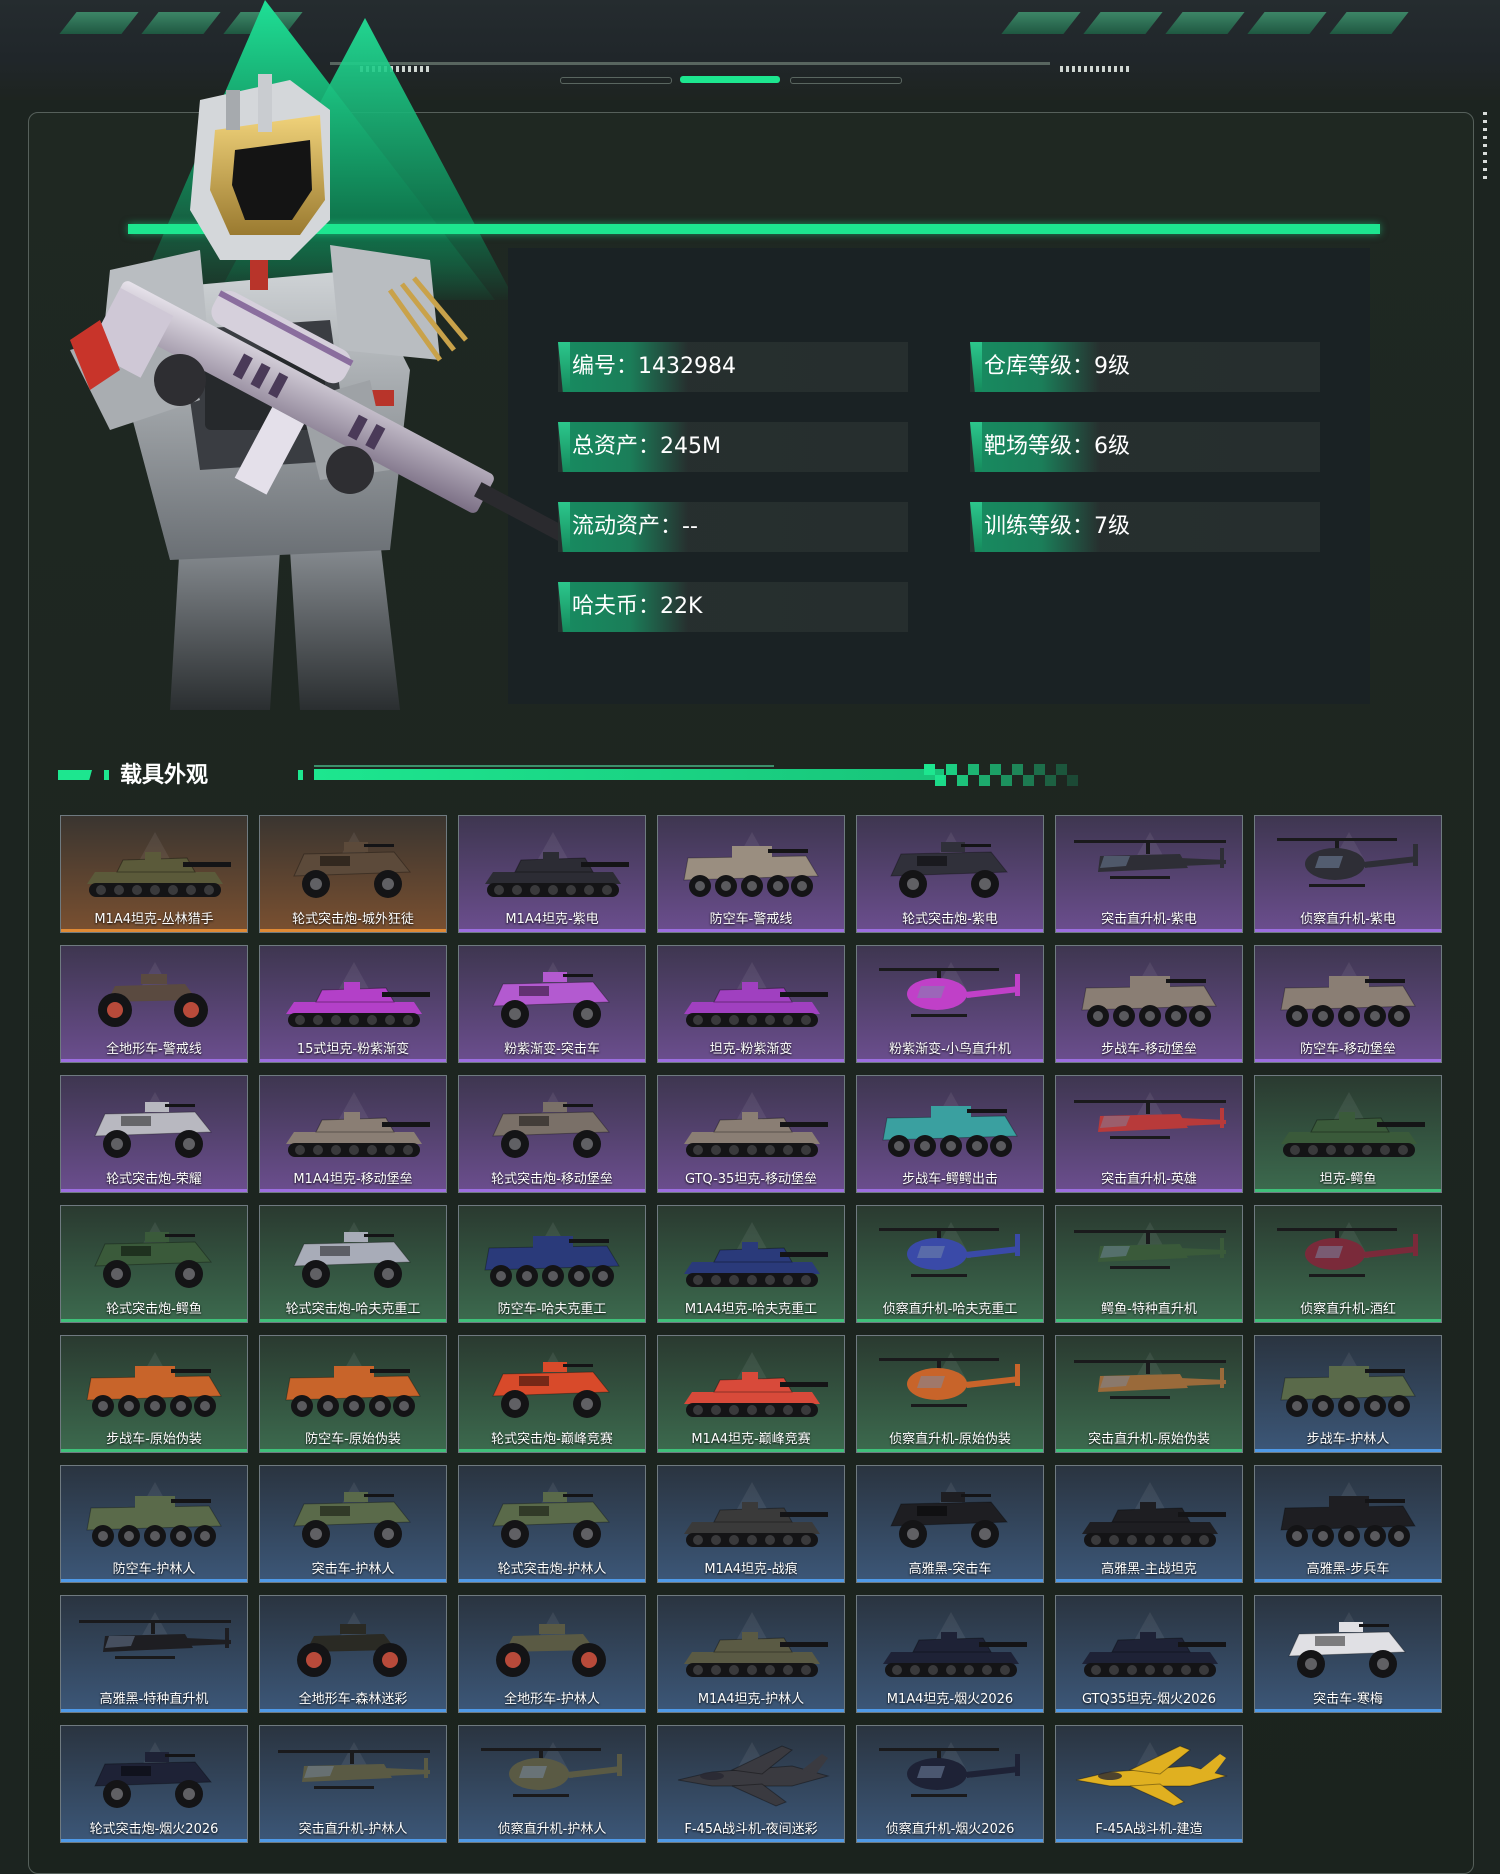 The image size is (1500, 1874). Describe the element at coordinates (751, 1134) in the screenshot. I see `vehicle-skin-card: GTQ-35坦克-移动堡垒` at that location.